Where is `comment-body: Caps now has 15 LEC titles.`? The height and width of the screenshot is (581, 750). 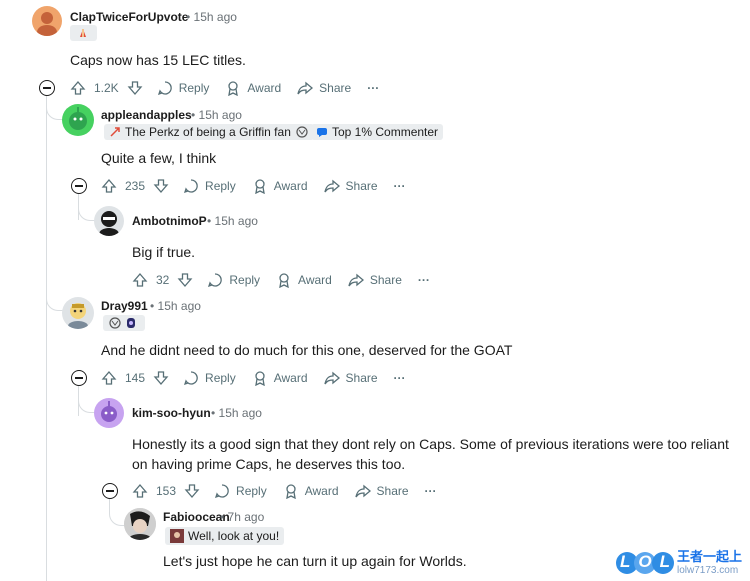 comment-body: Caps now has 15 LEC titles. is located at coordinates (158, 60).